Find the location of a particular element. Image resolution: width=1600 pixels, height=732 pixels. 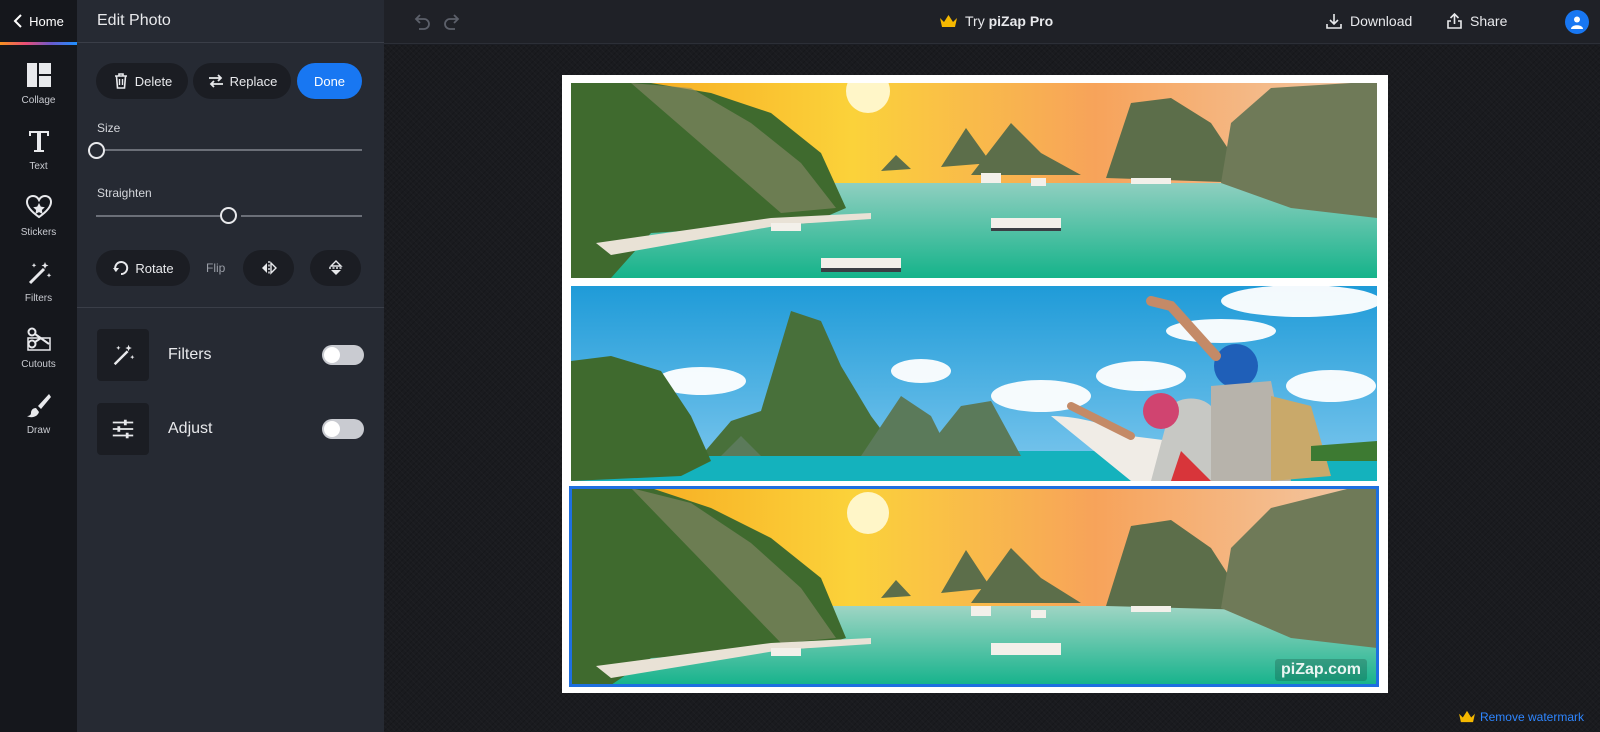

adjust-tool-row: Adjust is located at coordinates (230, 429).